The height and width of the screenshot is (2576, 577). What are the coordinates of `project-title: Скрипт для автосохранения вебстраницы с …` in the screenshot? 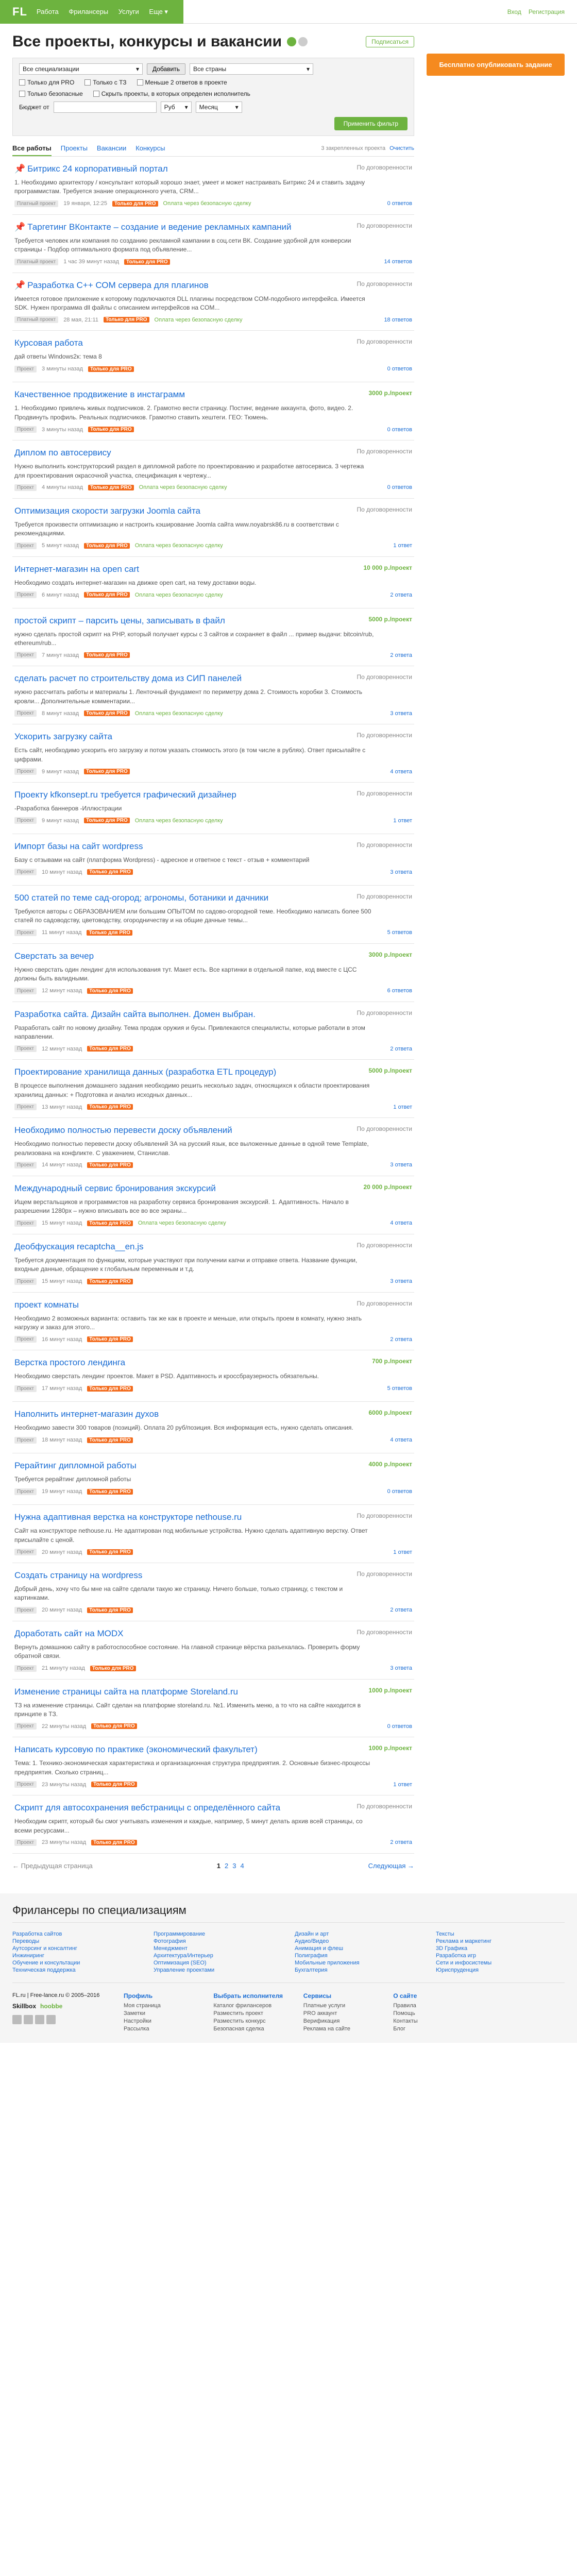 It's located at (147, 1808).